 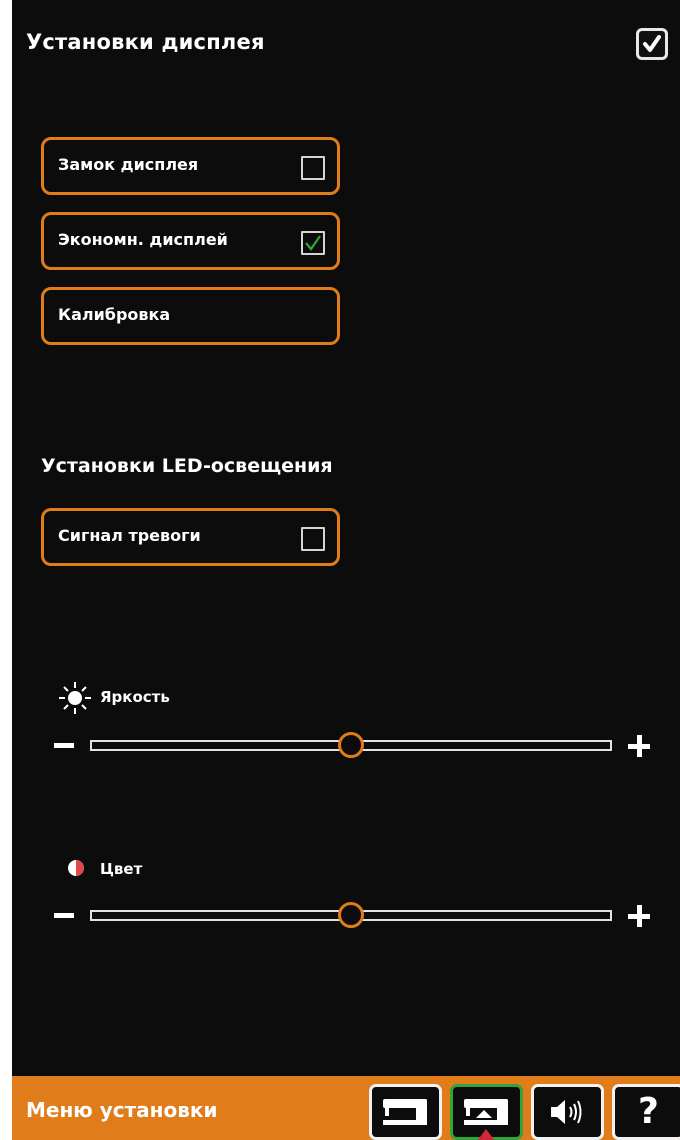 I want to click on brightness-slider-thumb, so click(x=351, y=745).